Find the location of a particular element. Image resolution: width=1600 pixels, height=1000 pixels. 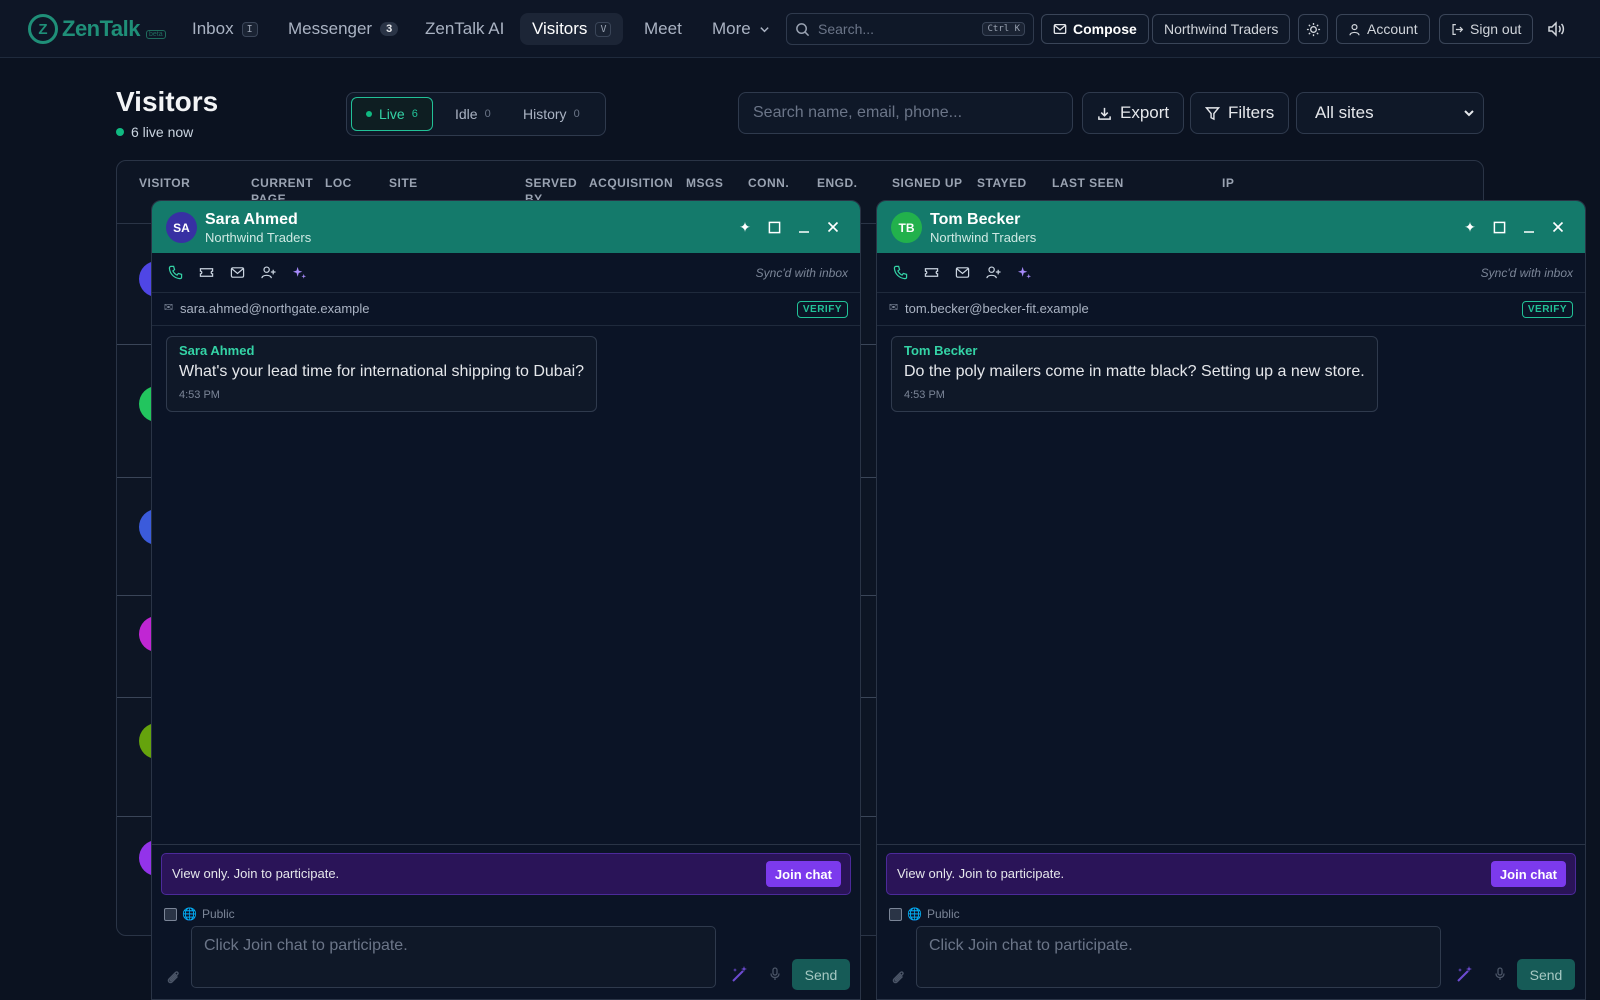

nav-messenger-label: Messenger is located at coordinates (330, 28).